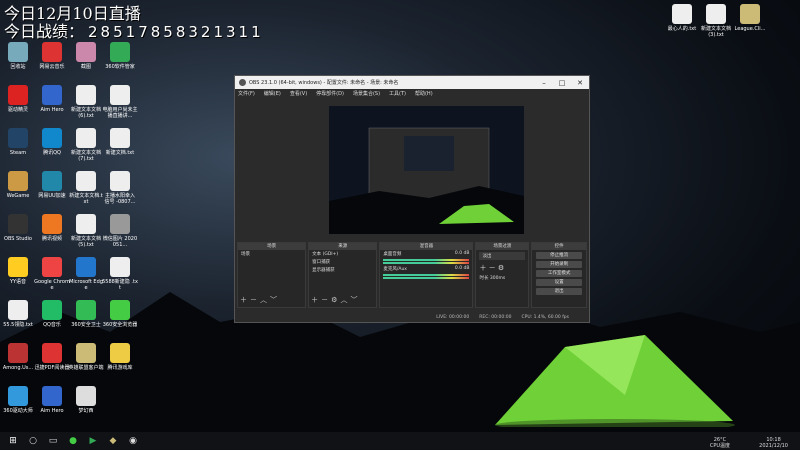  Describe the element at coordinates (716, 14) in the screenshot. I see `file-icon` at that location.